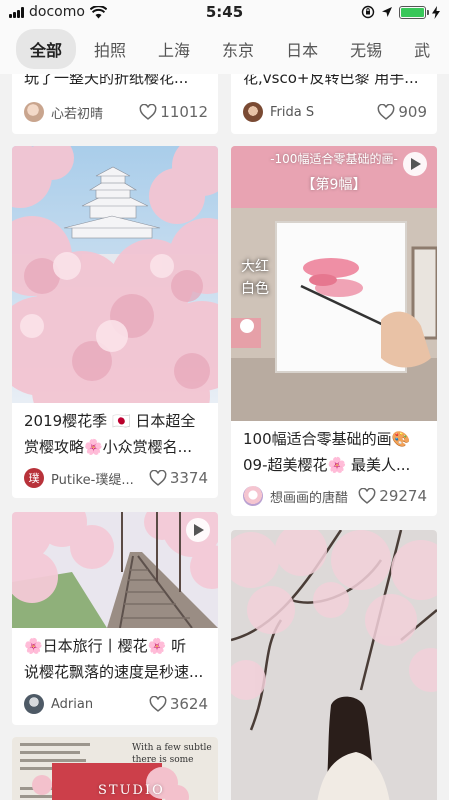 The height and width of the screenshot is (800, 449). Describe the element at coordinates (16, 12) in the screenshot. I see `signal-icon` at that location.